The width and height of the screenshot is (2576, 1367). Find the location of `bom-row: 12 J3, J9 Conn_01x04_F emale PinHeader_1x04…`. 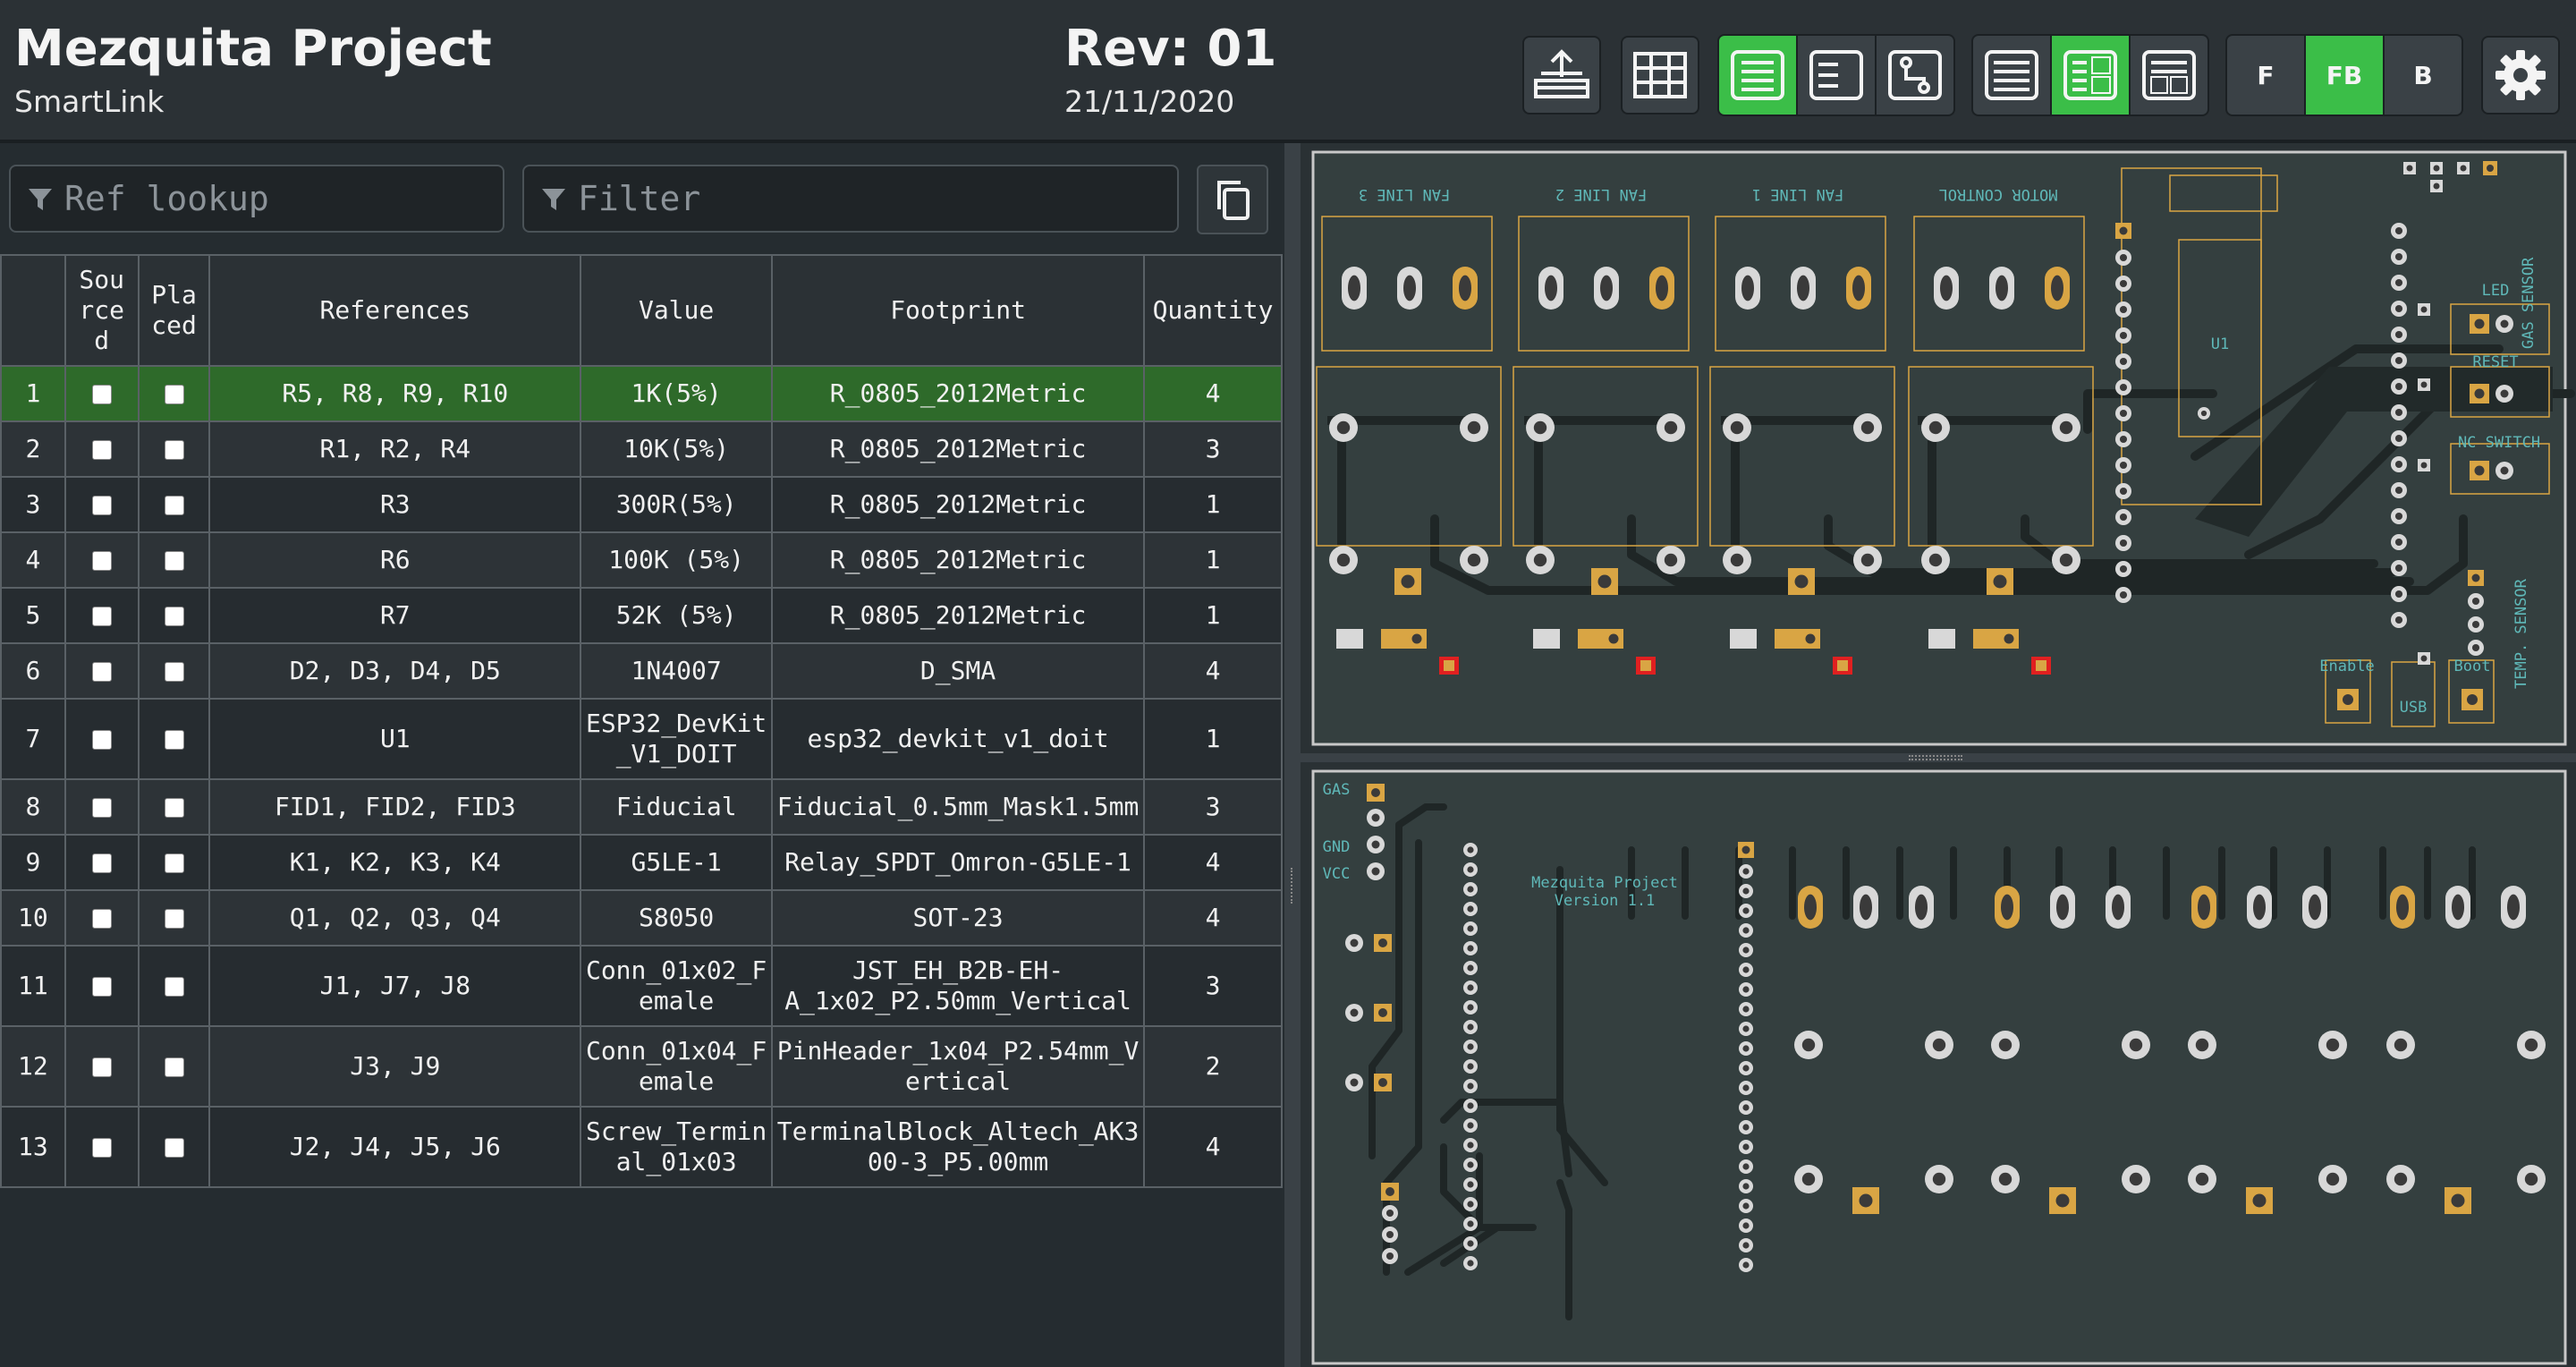

bom-row: 12 J3, J9 Conn_01x04_F emale PinHeader_1x04… is located at coordinates (641, 1066).